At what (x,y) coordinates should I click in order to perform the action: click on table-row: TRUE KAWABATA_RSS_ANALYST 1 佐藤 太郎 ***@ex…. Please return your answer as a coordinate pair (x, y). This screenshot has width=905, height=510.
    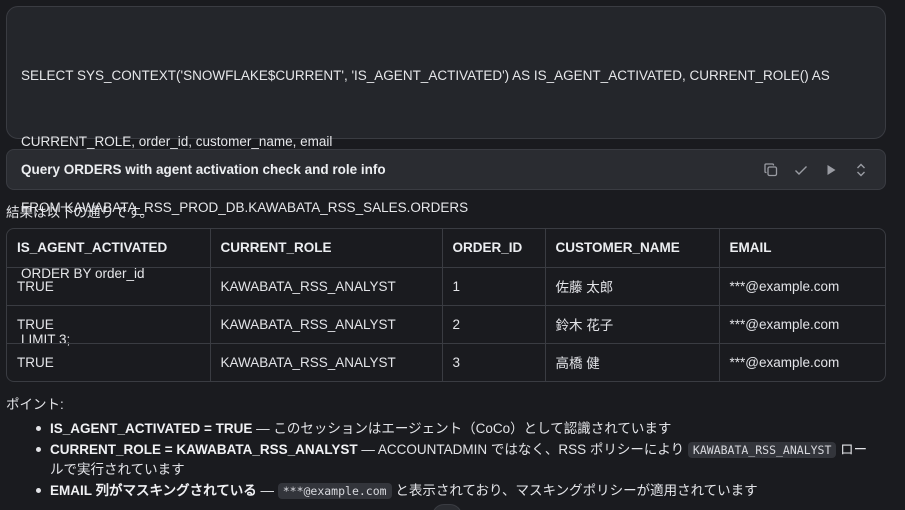
    Looking at the image, I should click on (446, 286).